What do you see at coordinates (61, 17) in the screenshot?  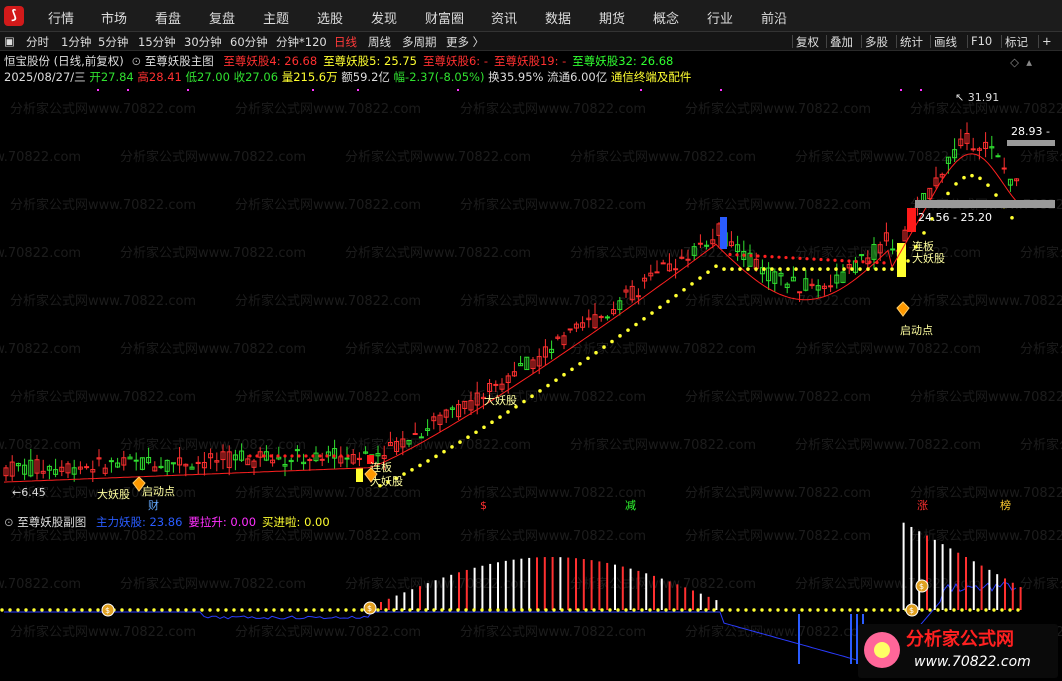 I see `menu-item-0: 行情` at bounding box center [61, 17].